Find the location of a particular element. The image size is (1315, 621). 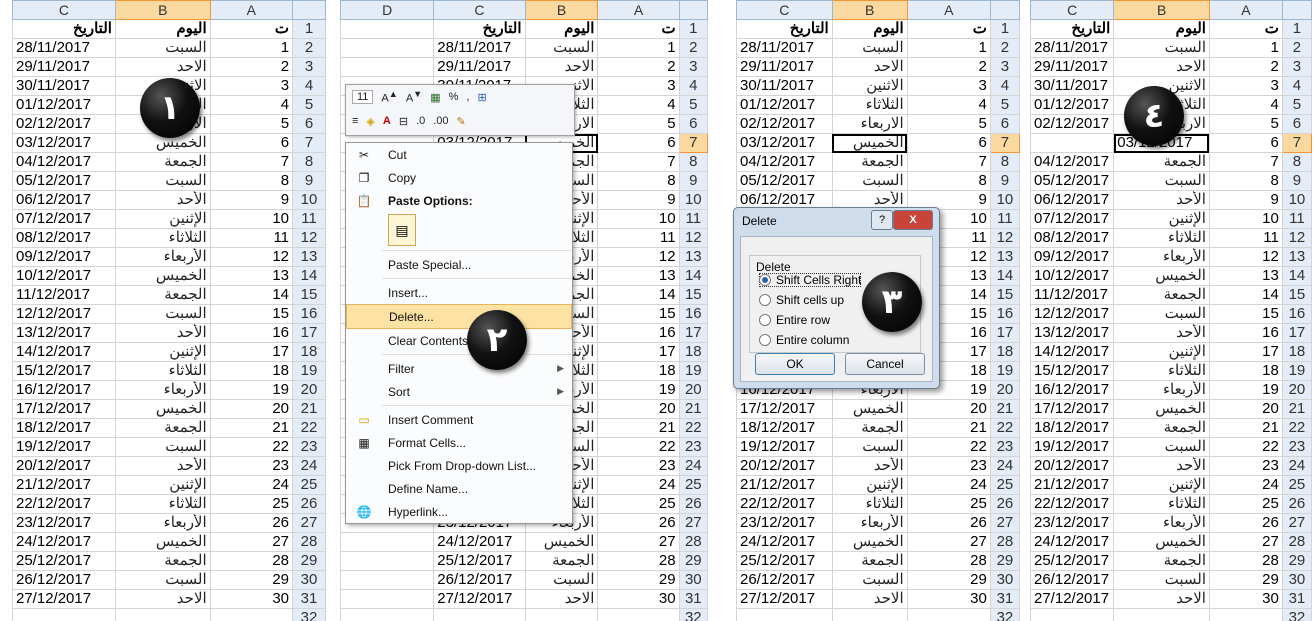

row-header: 31 is located at coordinates (693, 599).